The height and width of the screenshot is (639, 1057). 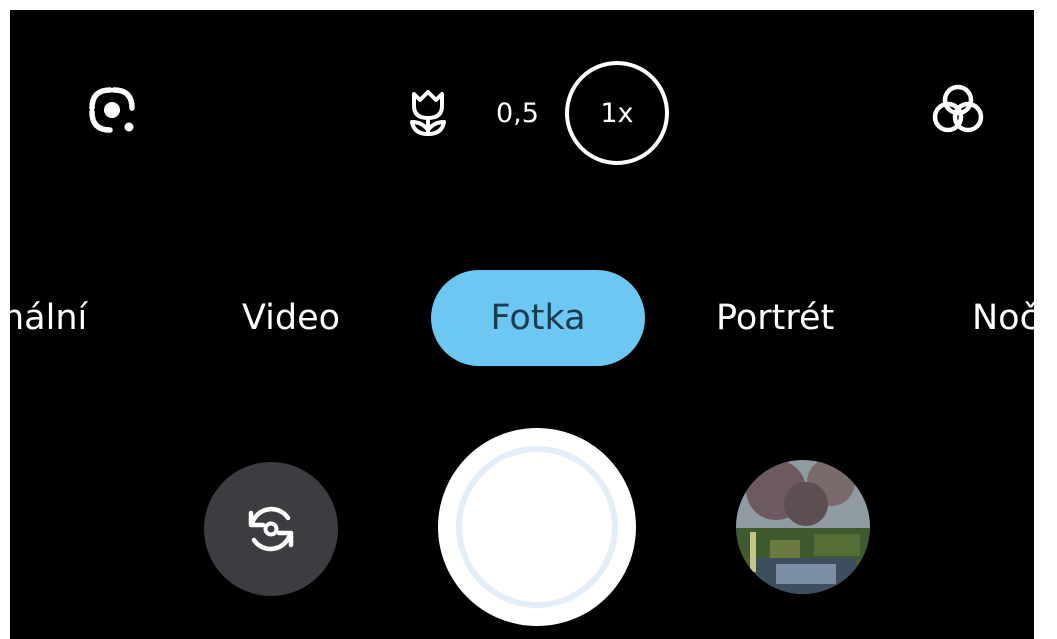 What do you see at coordinates (1003, 318) in the screenshot?
I see `mode-night: Noč` at bounding box center [1003, 318].